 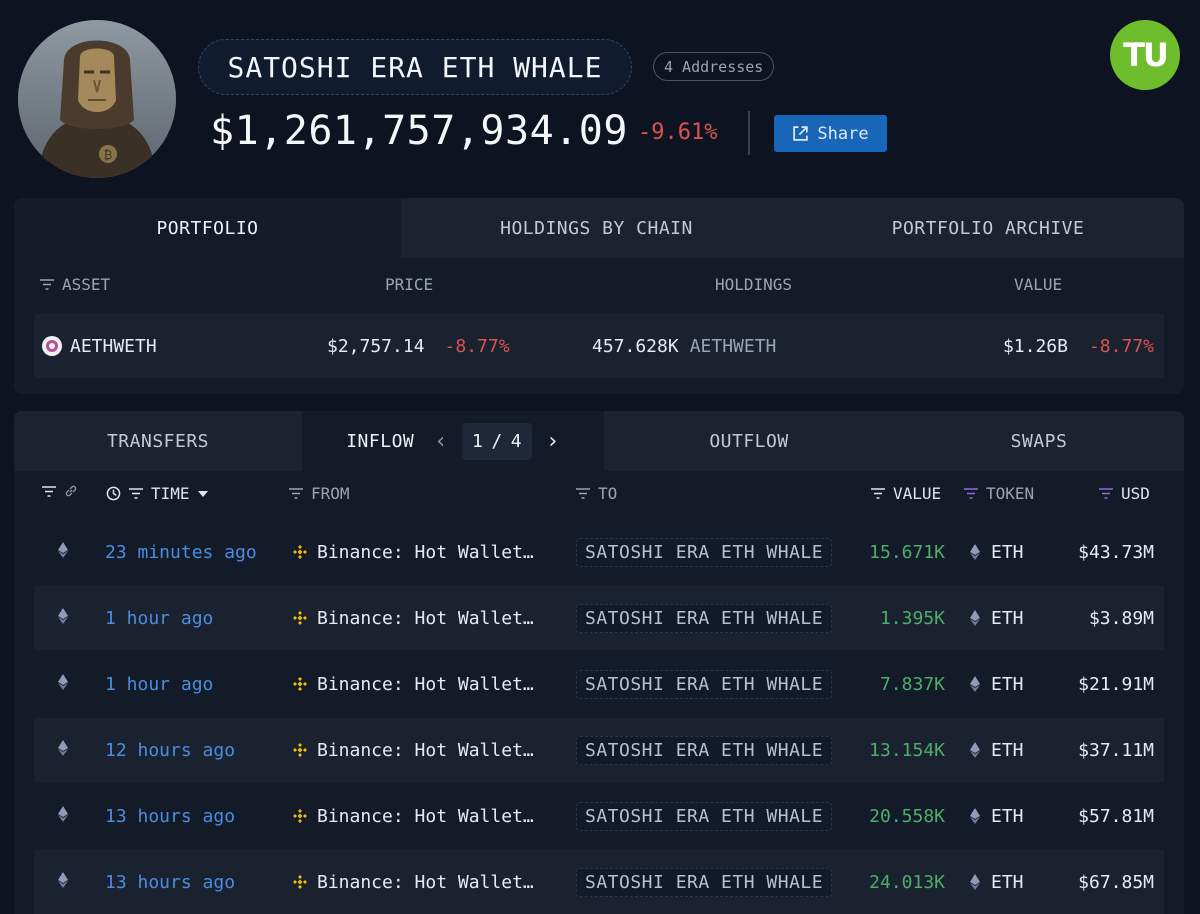 I want to click on transfer-time: 12 hours ago, so click(x=170, y=750).